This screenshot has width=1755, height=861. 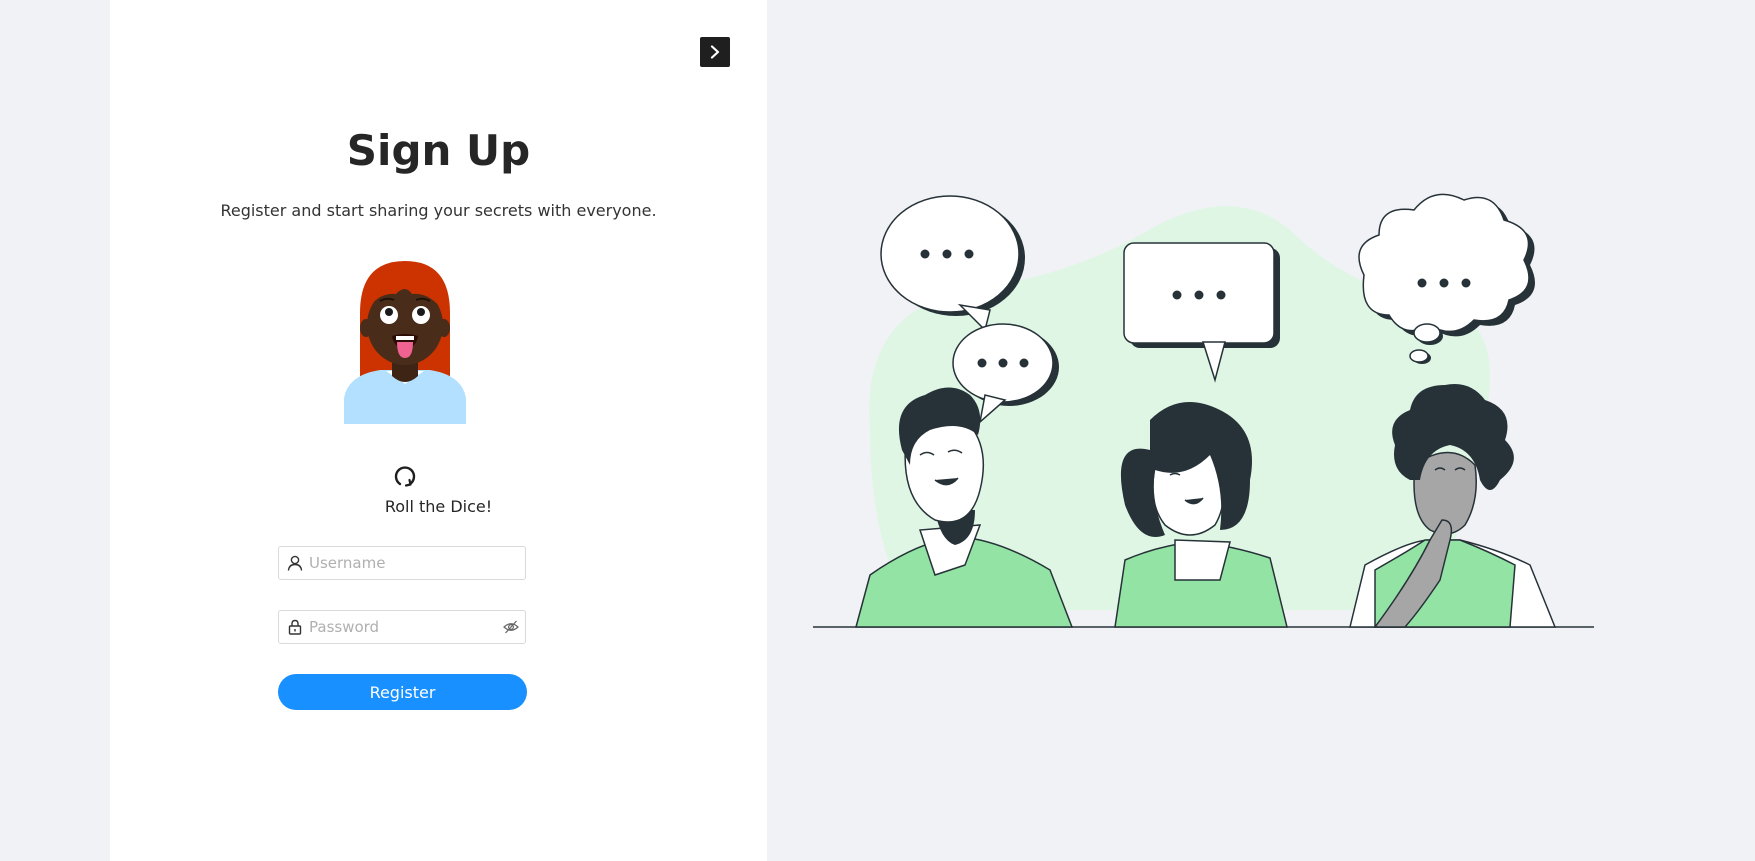 I want to click on user-icon, so click(x=295, y=563).